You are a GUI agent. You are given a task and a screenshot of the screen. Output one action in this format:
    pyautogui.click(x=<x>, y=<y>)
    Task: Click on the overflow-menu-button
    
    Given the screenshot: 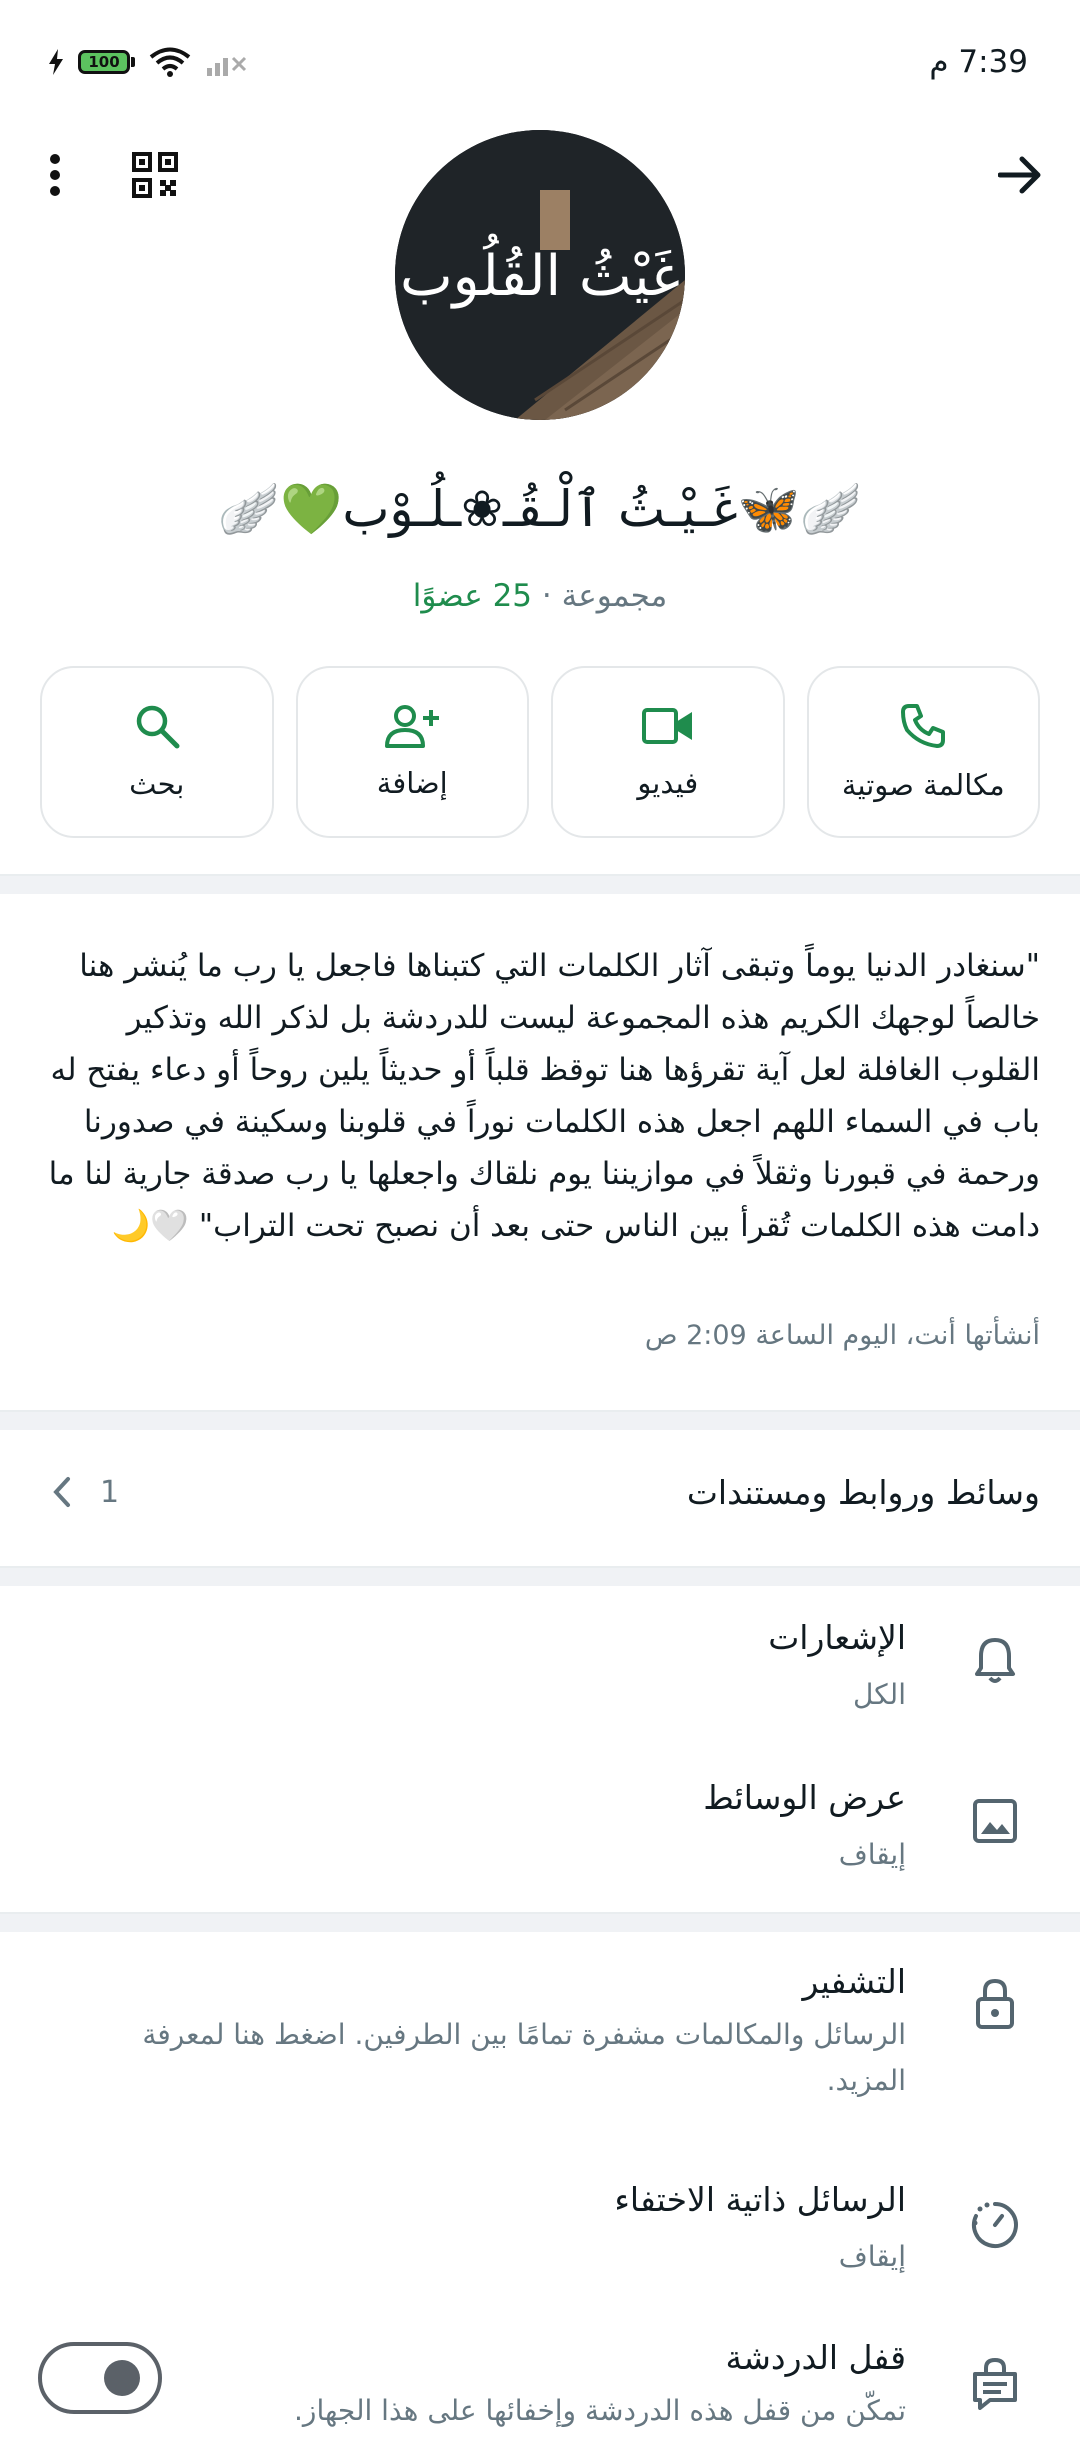 What is the action you would take?
    pyautogui.click(x=55, y=175)
    